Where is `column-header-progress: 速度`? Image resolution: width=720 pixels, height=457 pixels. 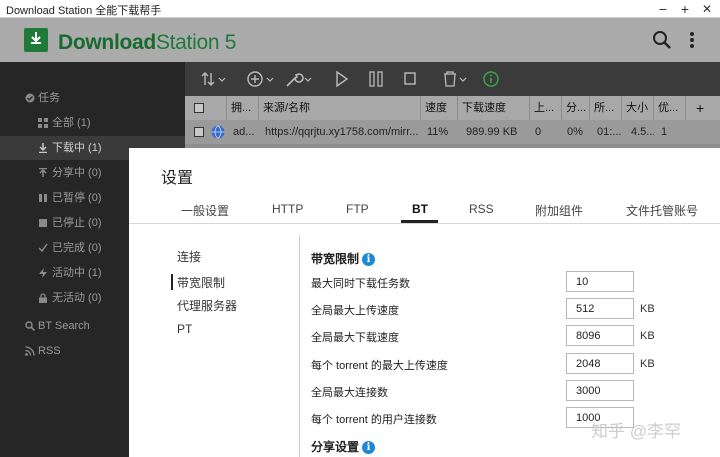
column-header-progress: 速度 is located at coordinates (439, 108).